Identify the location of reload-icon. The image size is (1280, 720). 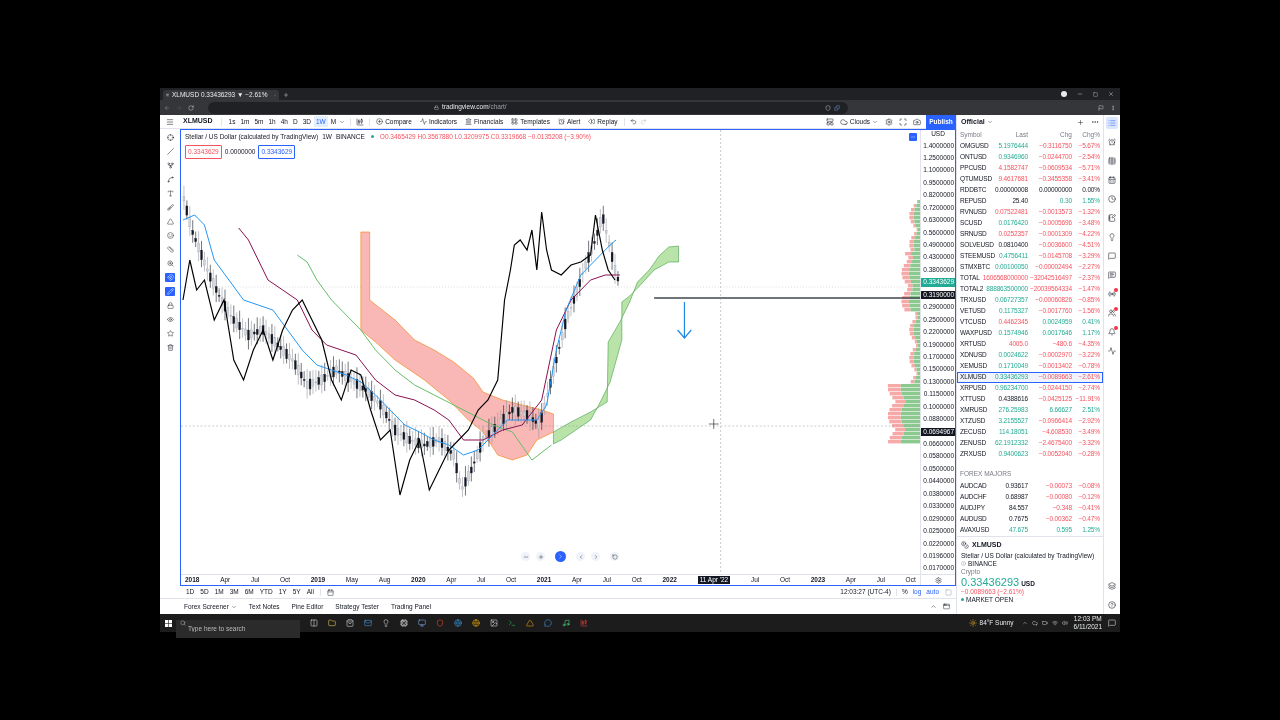
(191, 107).